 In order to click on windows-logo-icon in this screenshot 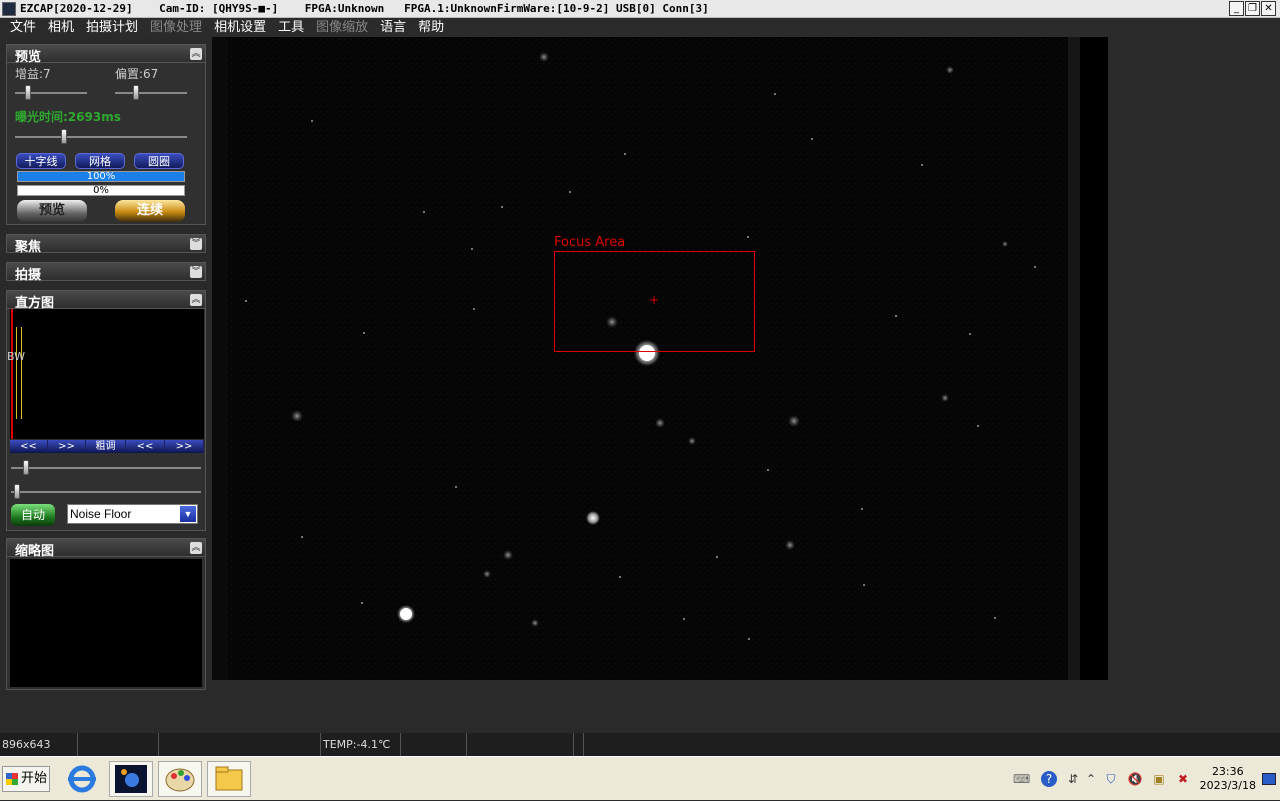, I will do `click(12, 779)`.